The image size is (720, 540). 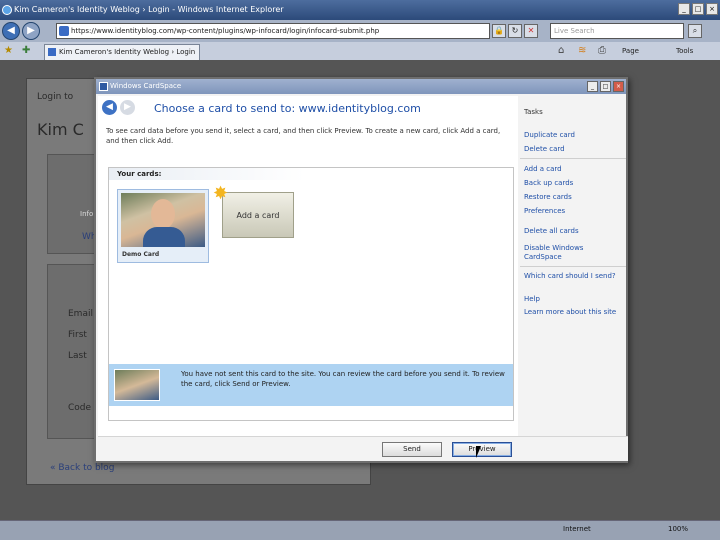 What do you see at coordinates (678, 529) in the screenshot?
I see `zoom-level: 100%` at bounding box center [678, 529].